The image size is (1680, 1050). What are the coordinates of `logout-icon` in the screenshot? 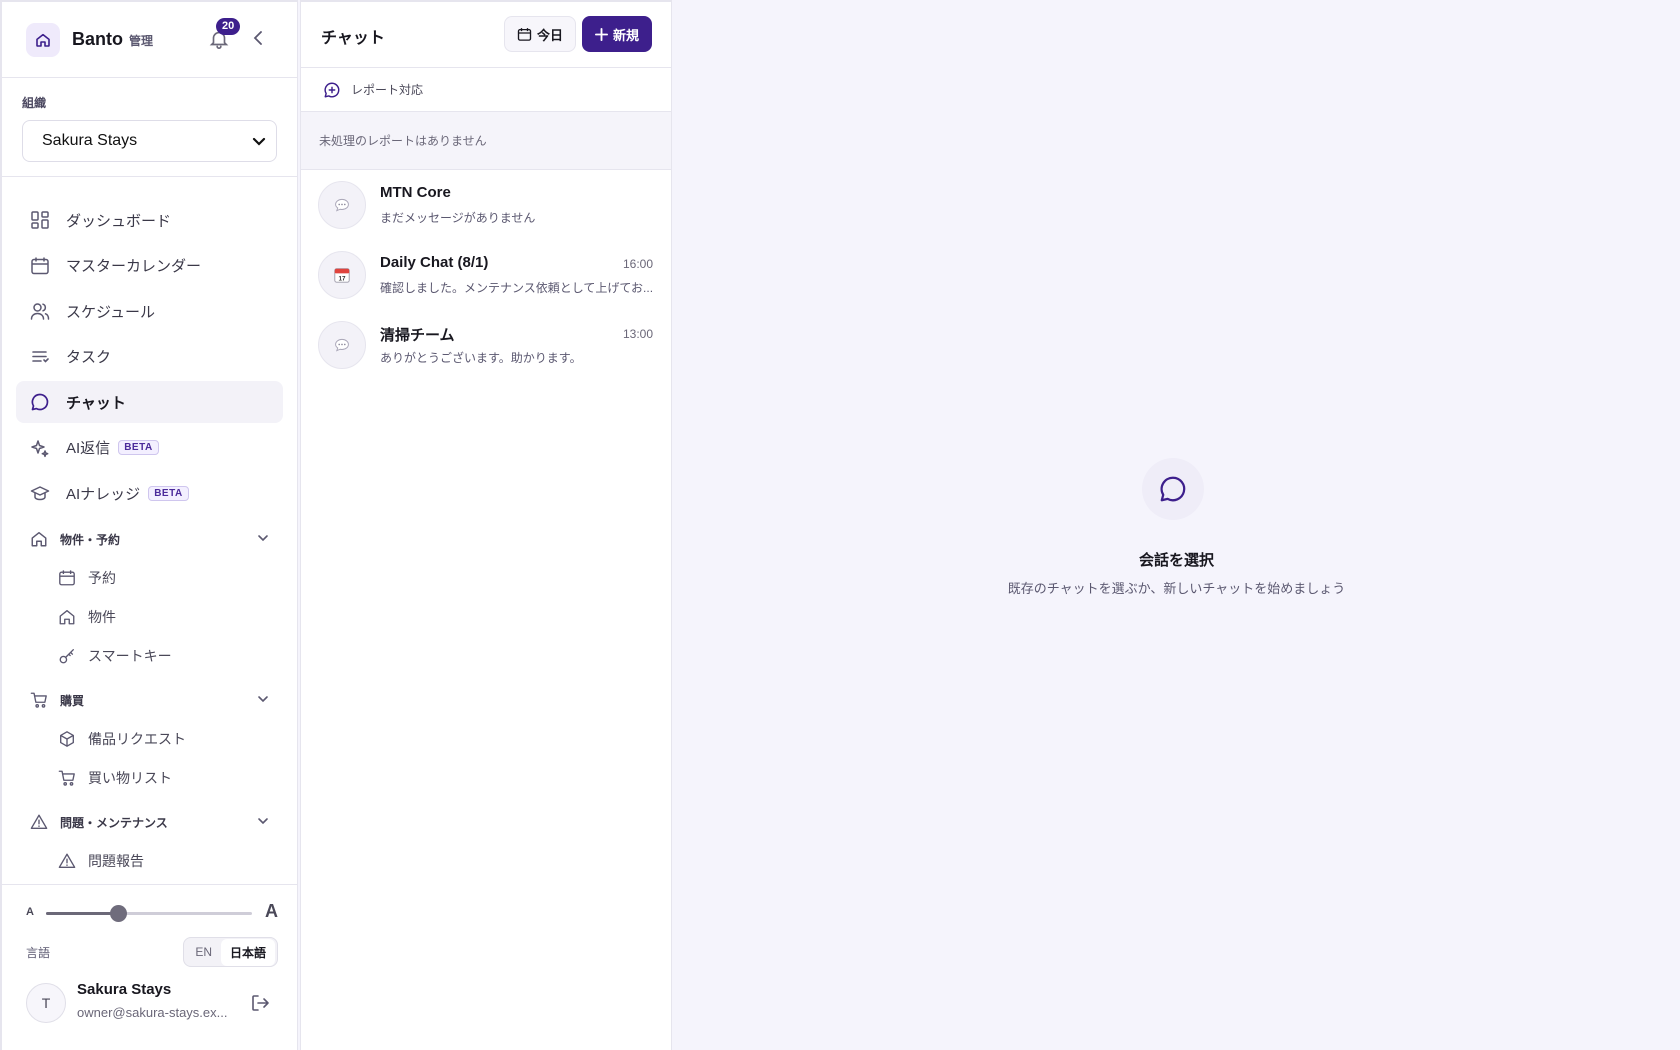 It's located at (260, 1003).